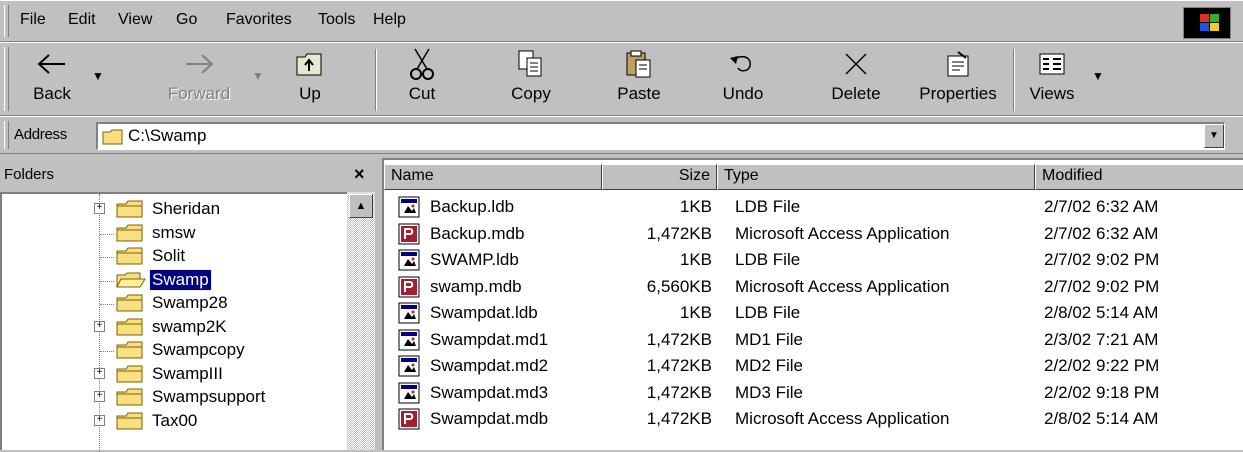 This screenshot has height=452, width=1243. I want to click on paste-button: Paste, so click(639, 80).